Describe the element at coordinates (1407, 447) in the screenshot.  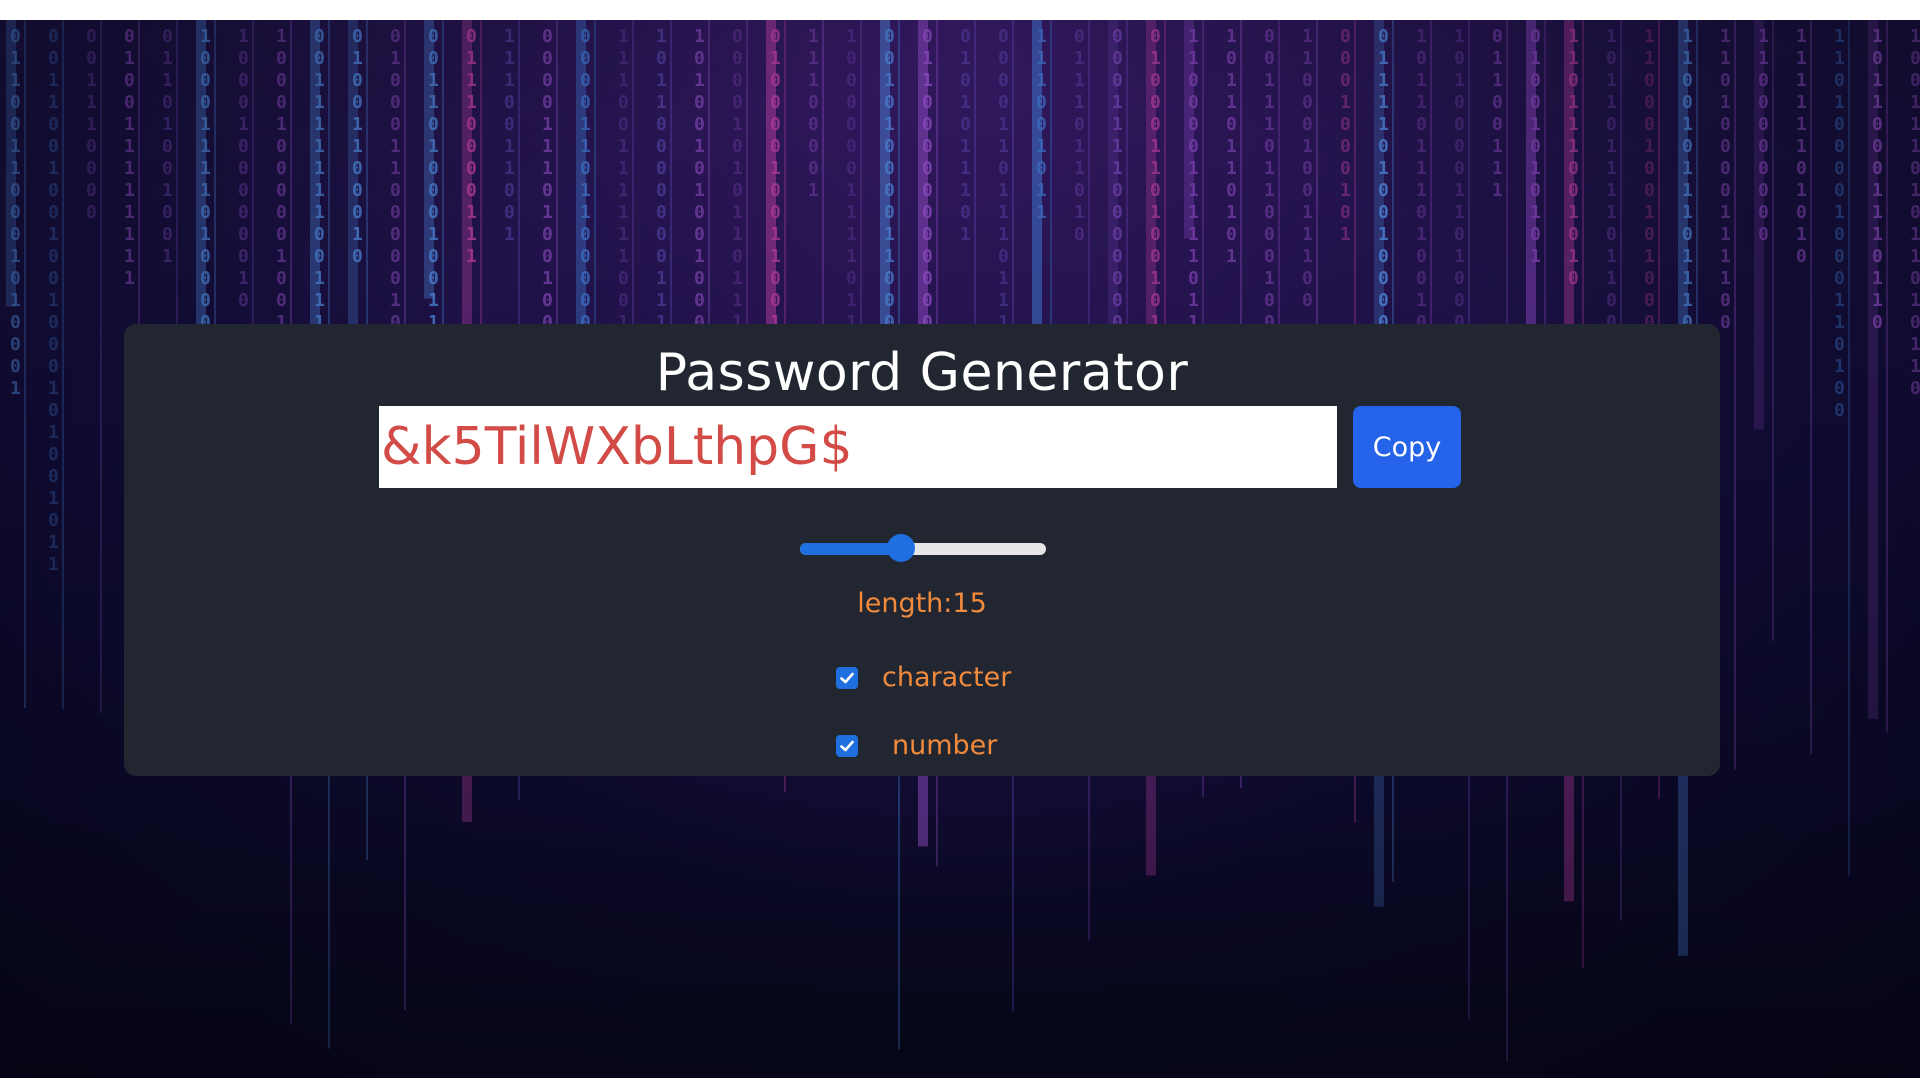
I see `copy-button: Copy` at that location.